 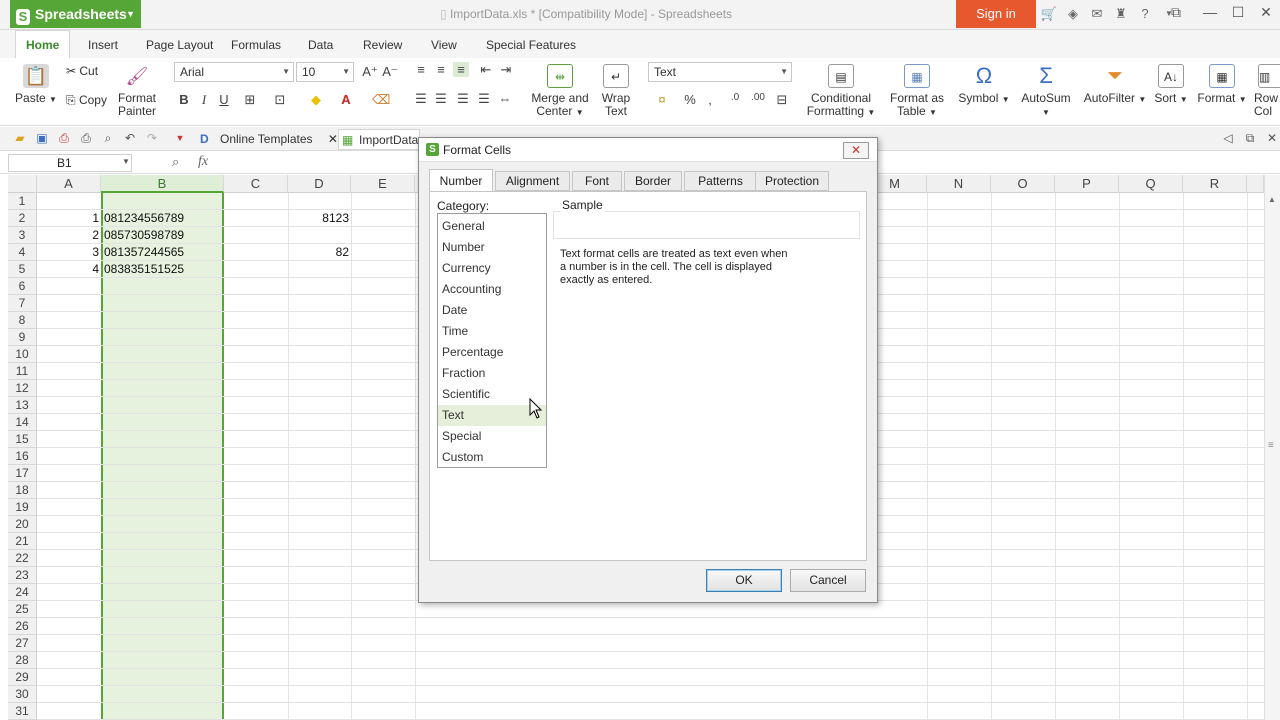 What do you see at coordinates (486, 70) in the screenshot?
I see `decrease-indent-icon: ⇤` at bounding box center [486, 70].